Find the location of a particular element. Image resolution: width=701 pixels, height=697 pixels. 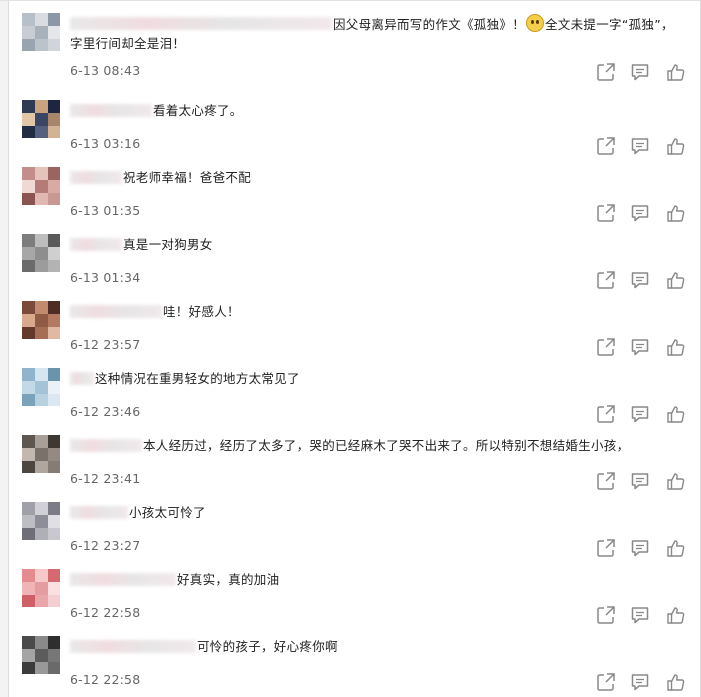

comment-time: 6-13 03:16 is located at coordinates (105, 143).